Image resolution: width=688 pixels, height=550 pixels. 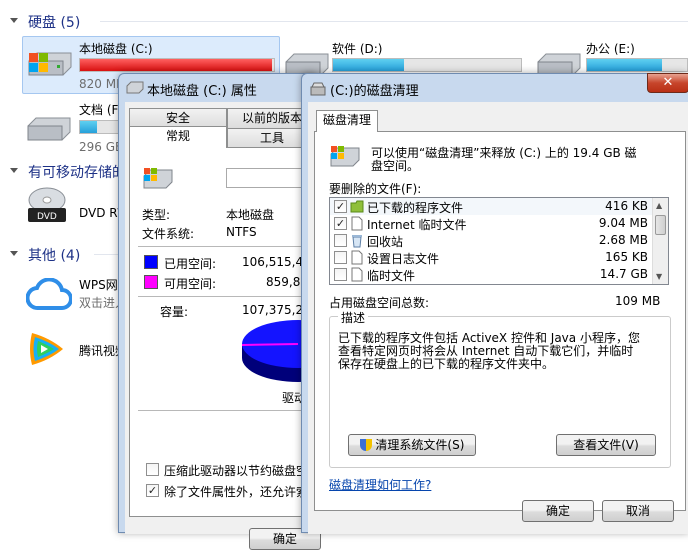 What do you see at coordinates (420, 445) in the screenshot?
I see `clean-system-files-label: 清理系统文件(S)` at bounding box center [420, 445].